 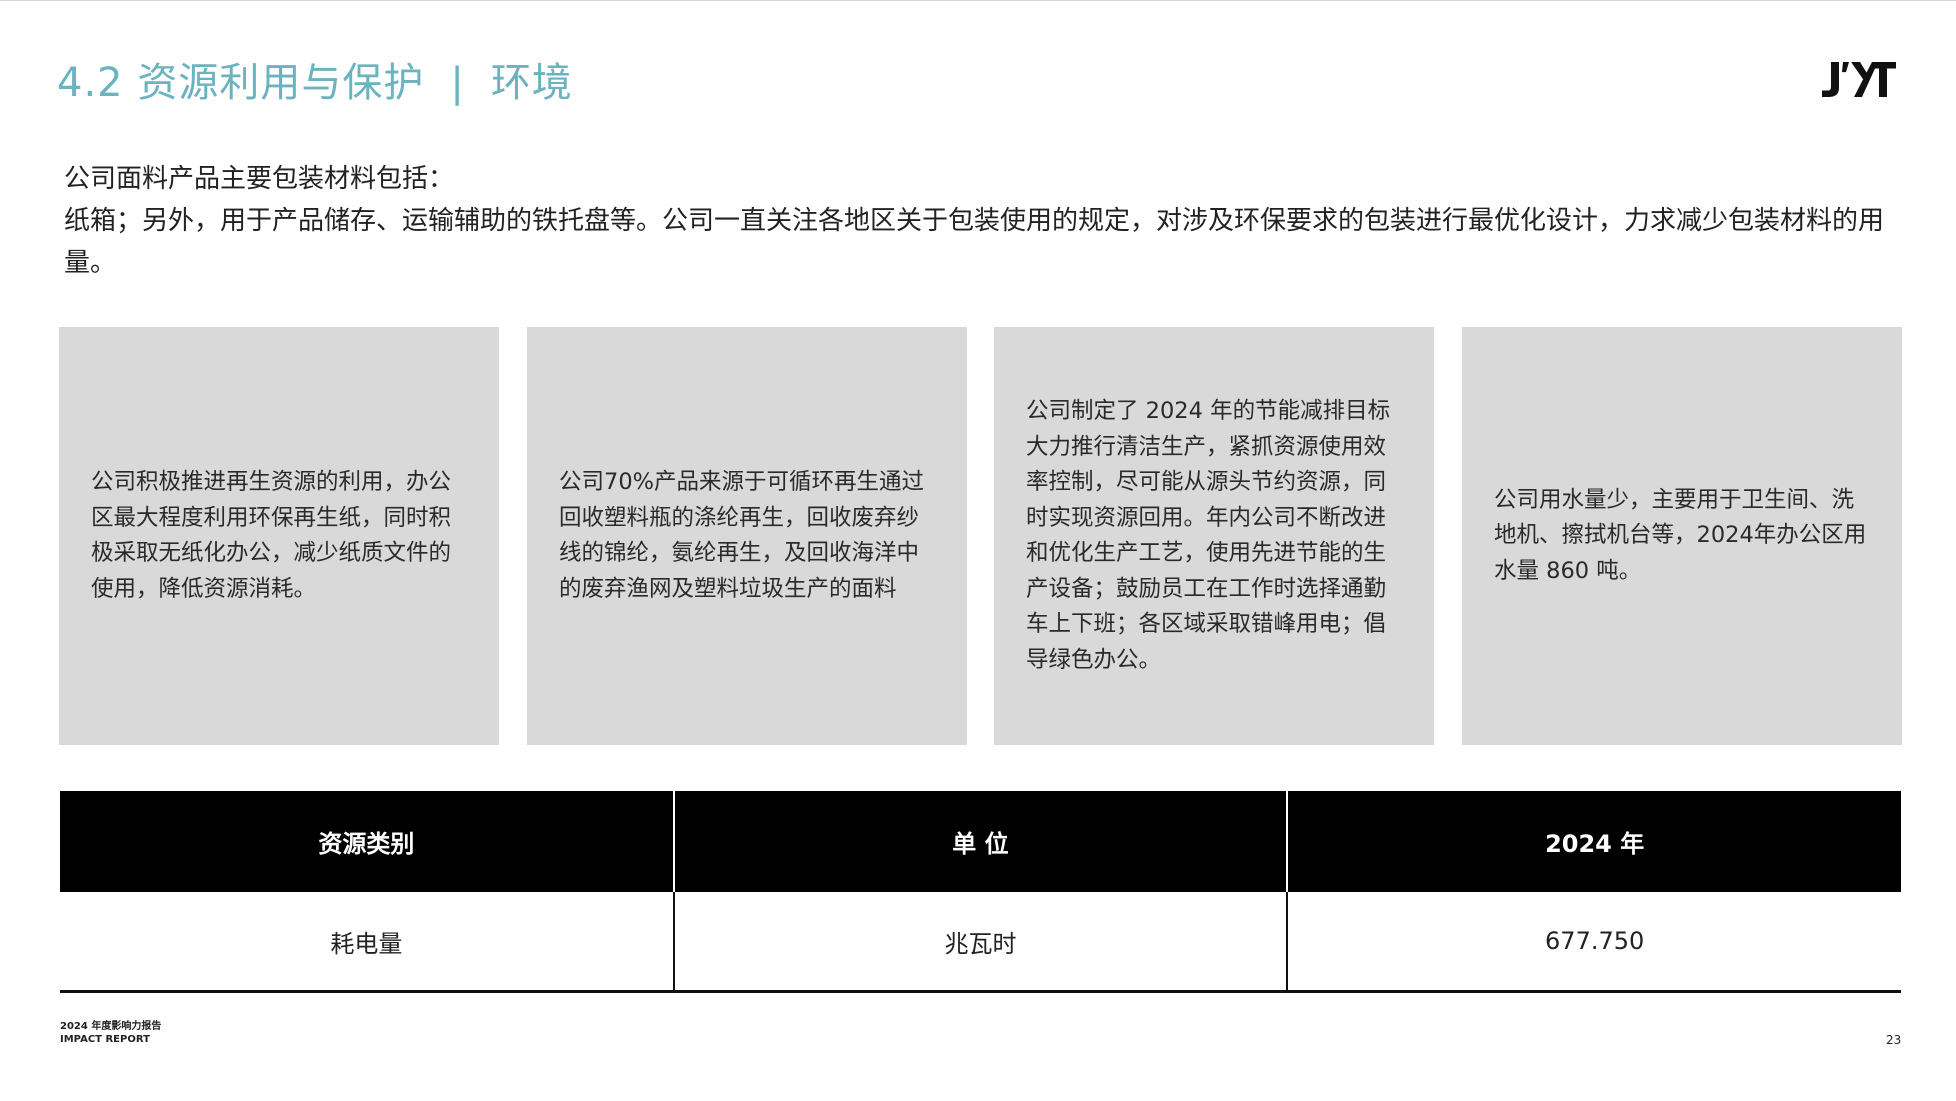 What do you see at coordinates (367, 942) in the screenshot?
I see `table-cell-category: 耗电量` at bounding box center [367, 942].